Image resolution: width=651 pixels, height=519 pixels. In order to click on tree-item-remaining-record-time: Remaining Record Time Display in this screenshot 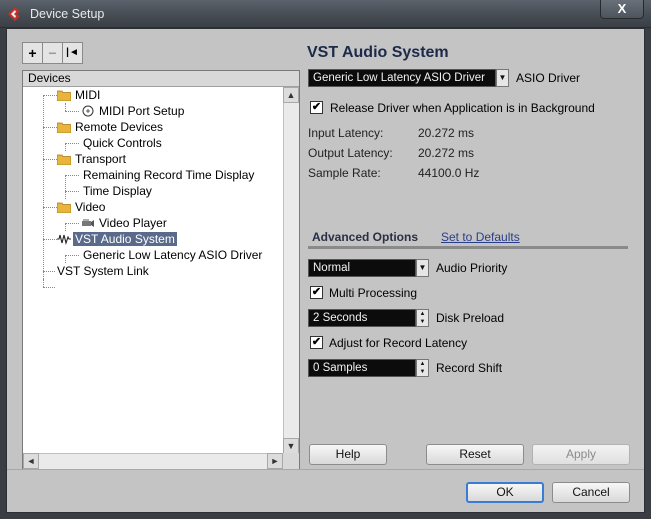, I will do `click(168, 175)`.